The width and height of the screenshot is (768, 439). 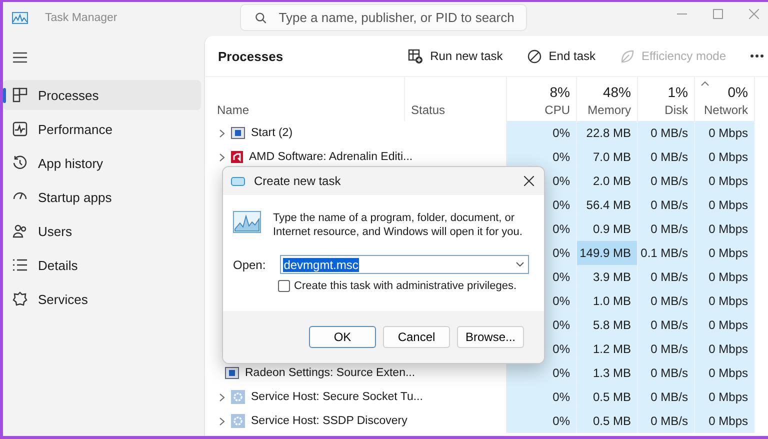 I want to click on column-header: Status, so click(x=456, y=99).